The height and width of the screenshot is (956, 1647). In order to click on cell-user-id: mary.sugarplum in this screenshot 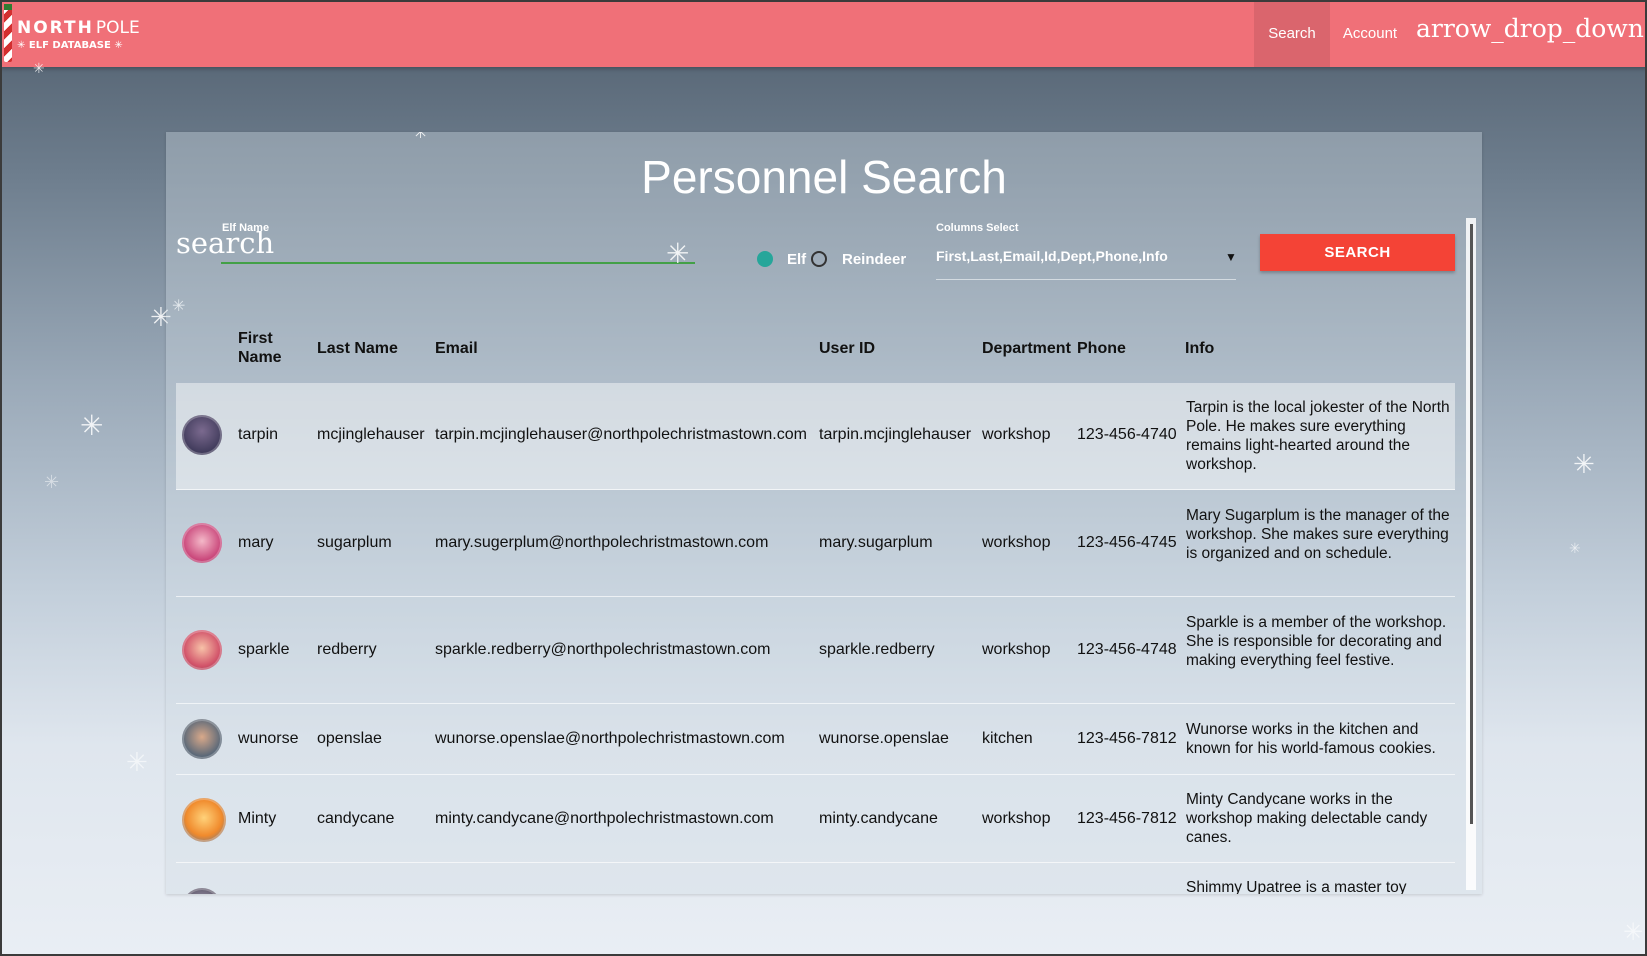, I will do `click(876, 542)`.